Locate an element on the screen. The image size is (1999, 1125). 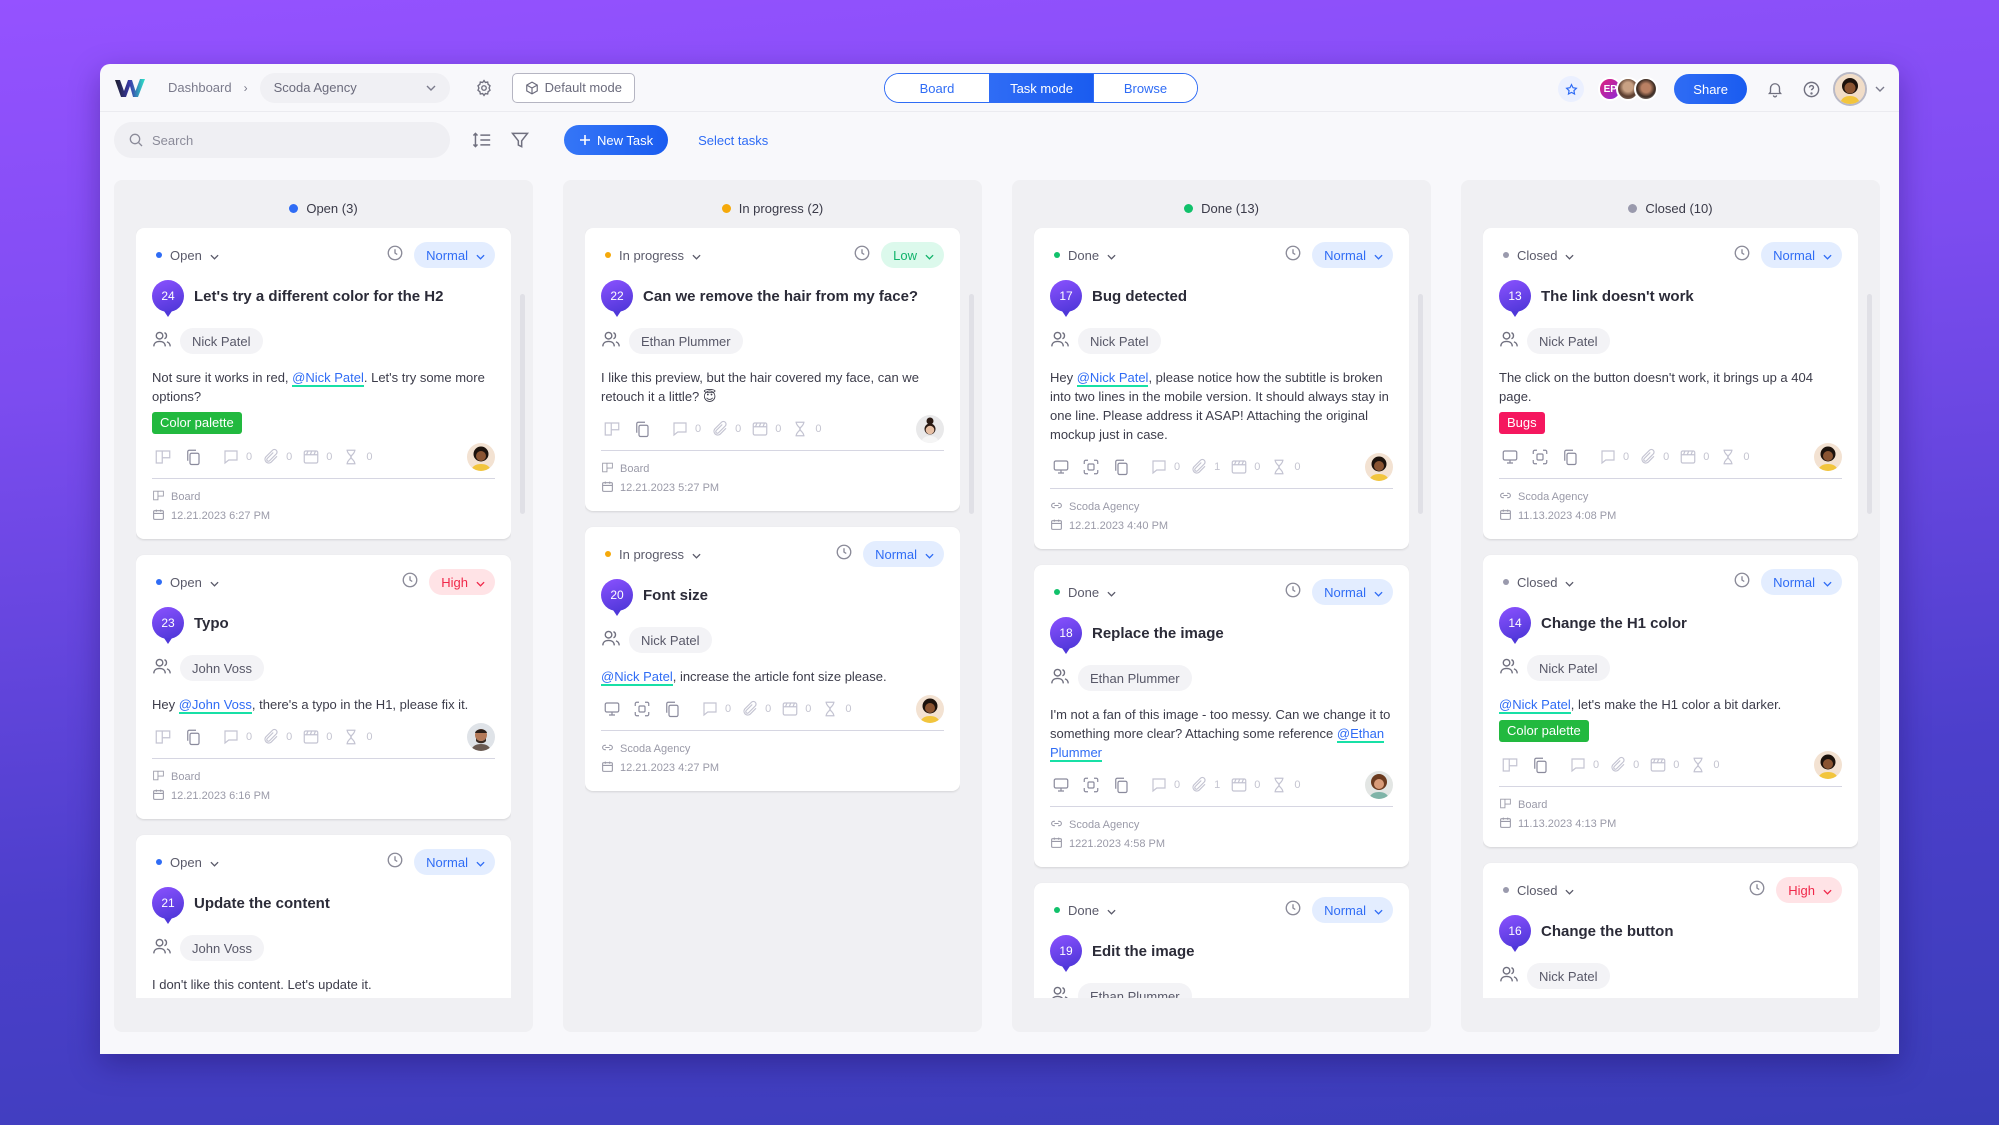
search-input is located at coordinates (292, 140).